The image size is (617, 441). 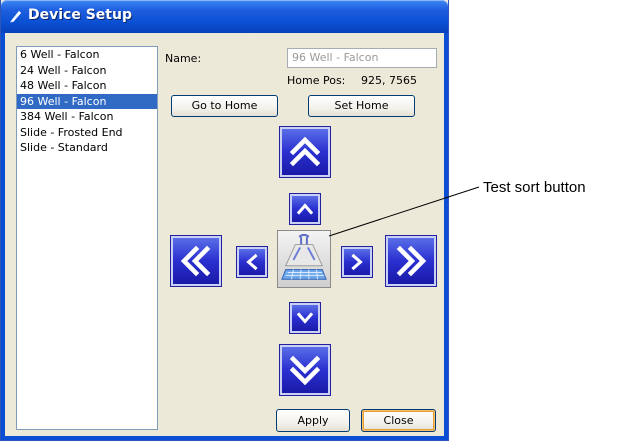 I want to click on move-down-large-button, so click(x=305, y=370).